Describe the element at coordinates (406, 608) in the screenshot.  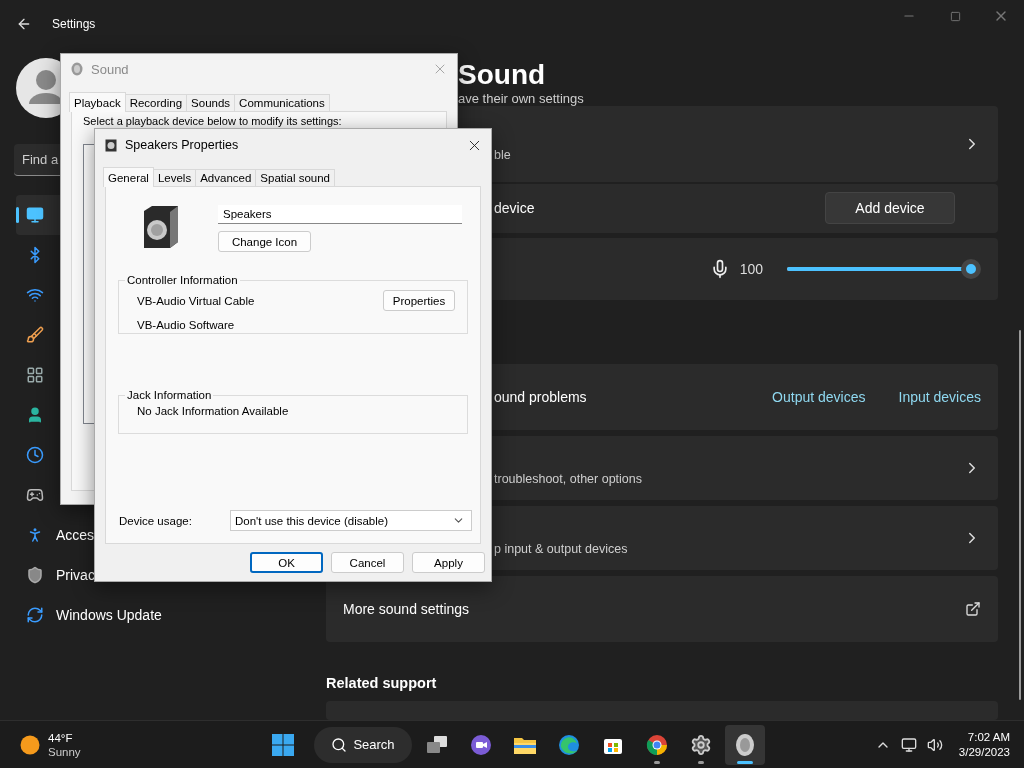
I see `card-title: More sound settings` at that location.